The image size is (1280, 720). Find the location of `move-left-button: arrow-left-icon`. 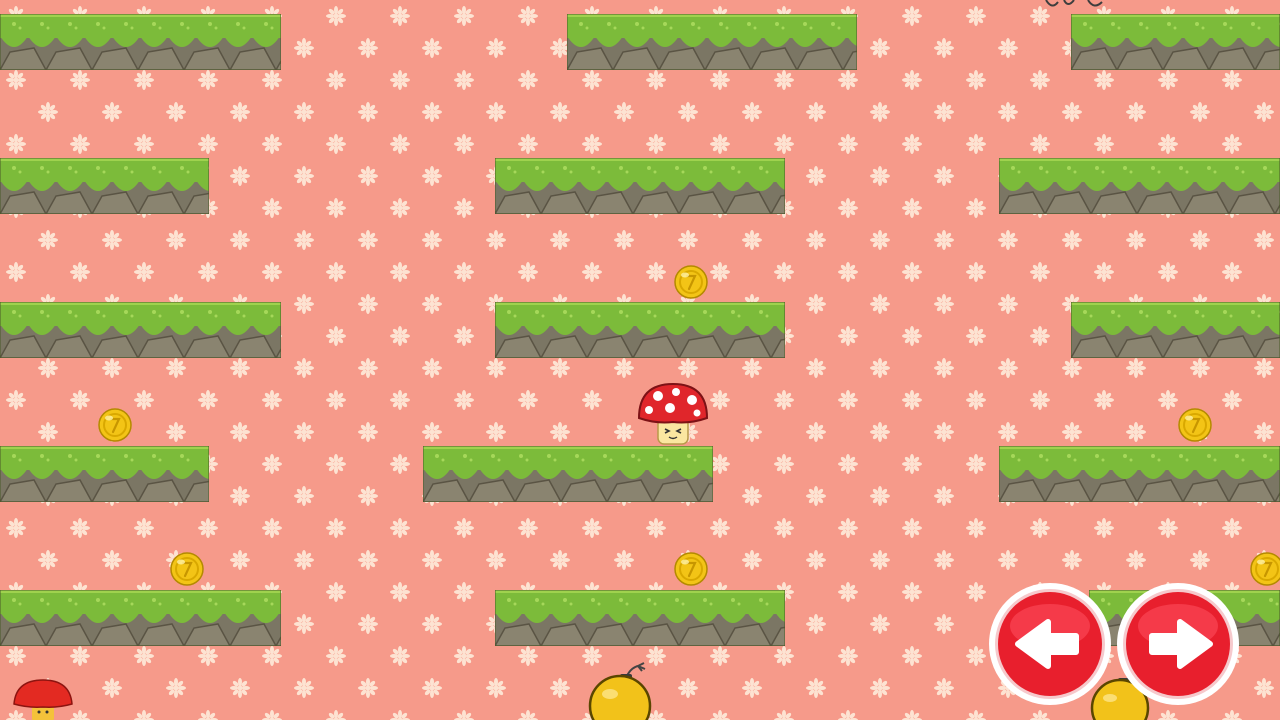

move-left-button: arrow-left-icon is located at coordinates (1050, 644).